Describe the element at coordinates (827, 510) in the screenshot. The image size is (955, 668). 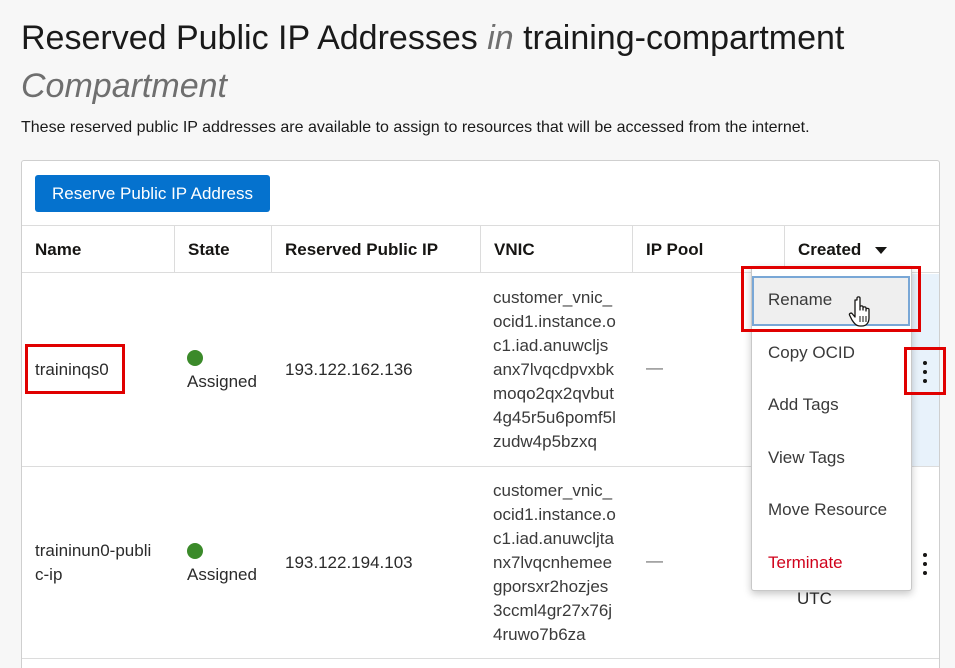
I see `menu-item-move-resource: Move Resource` at that location.